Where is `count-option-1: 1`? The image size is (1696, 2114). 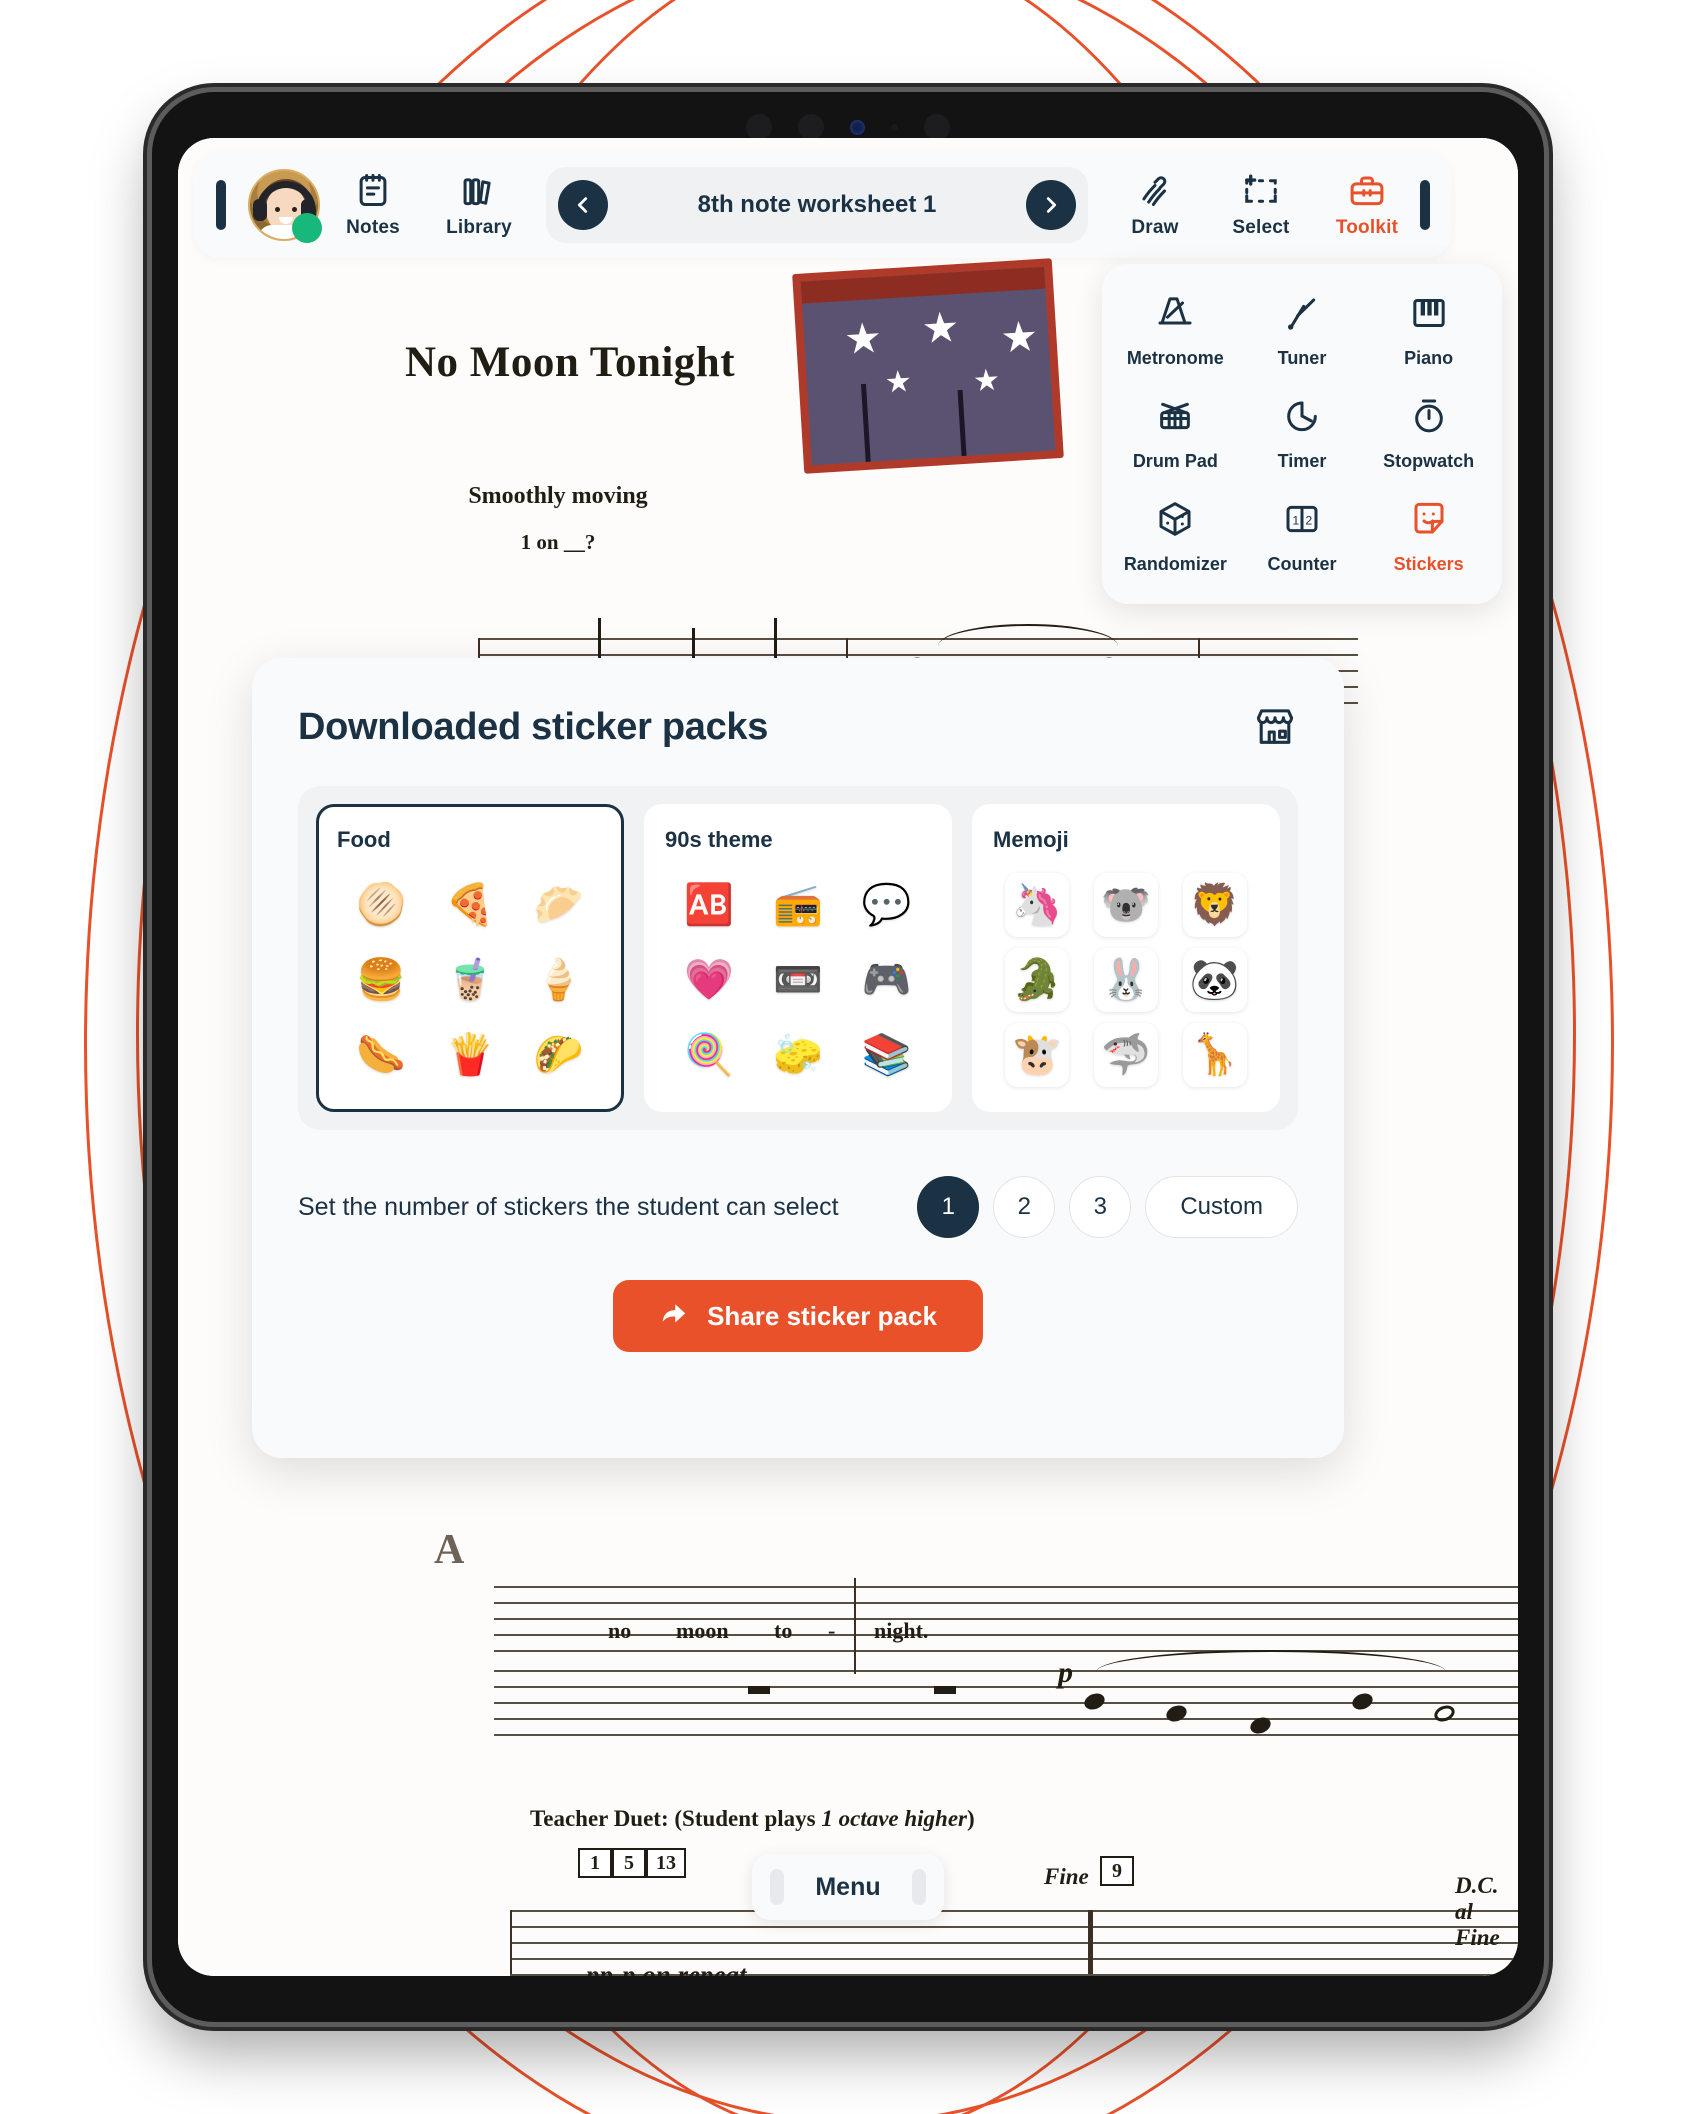 count-option-1: 1 is located at coordinates (948, 1207).